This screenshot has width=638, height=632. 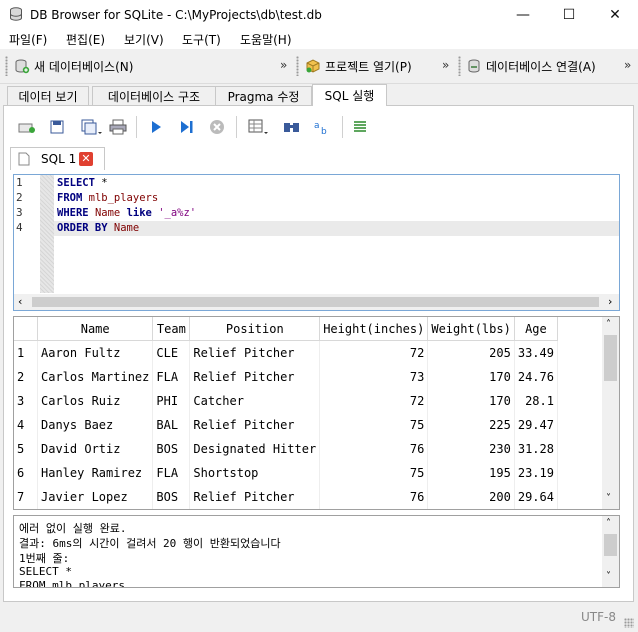 What do you see at coordinates (26, 401) in the screenshot?
I see `row-number: 3` at bounding box center [26, 401].